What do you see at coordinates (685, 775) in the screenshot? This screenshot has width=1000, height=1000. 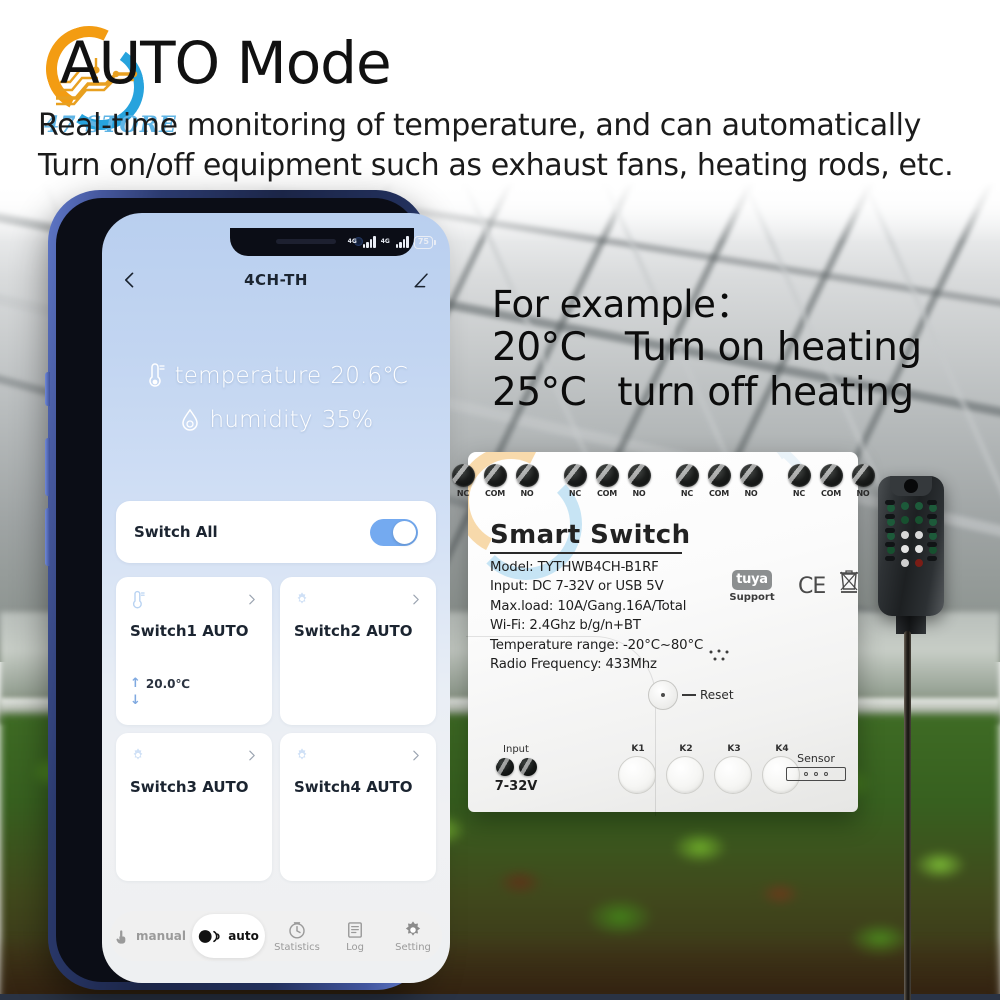 I see `key-k2-button` at bounding box center [685, 775].